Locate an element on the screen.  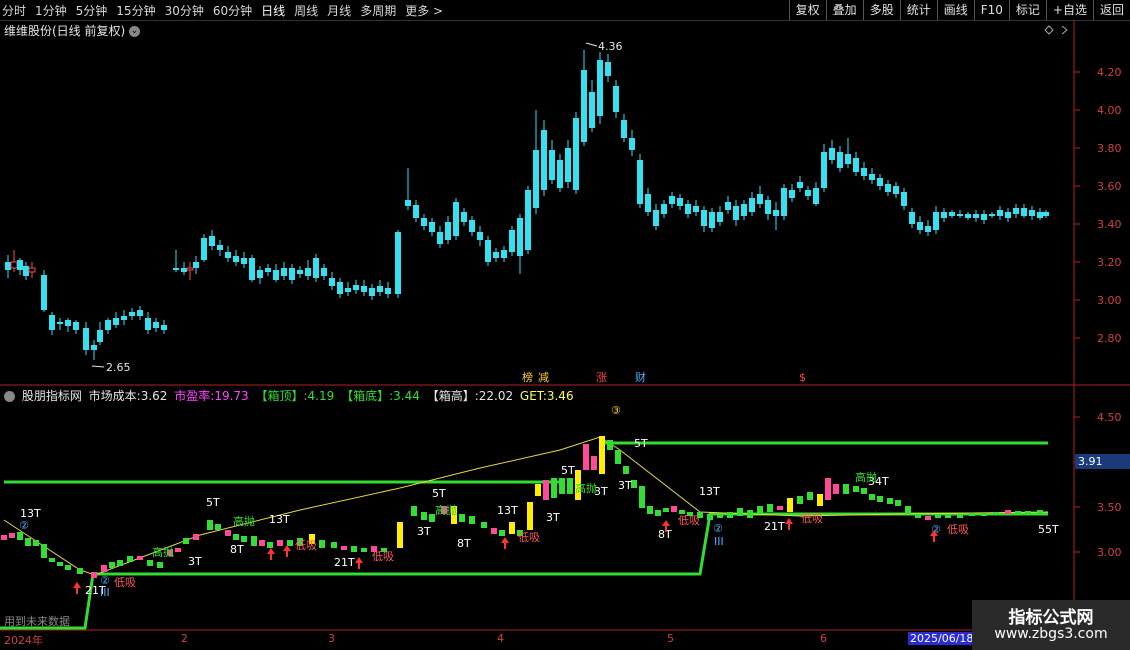
main-y-tick-label: 4.00 is located at coordinates (1109, 110).